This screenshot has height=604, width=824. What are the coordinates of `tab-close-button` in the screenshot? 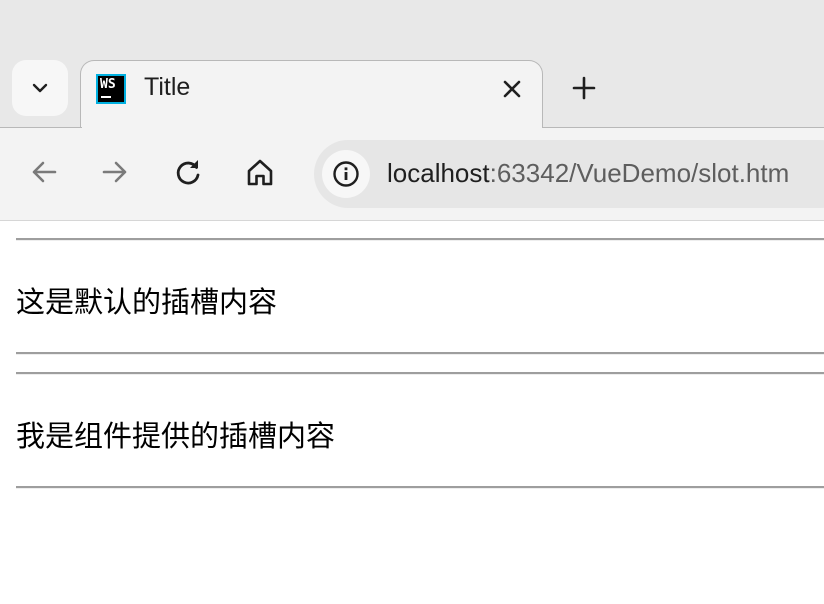 It's located at (512, 89).